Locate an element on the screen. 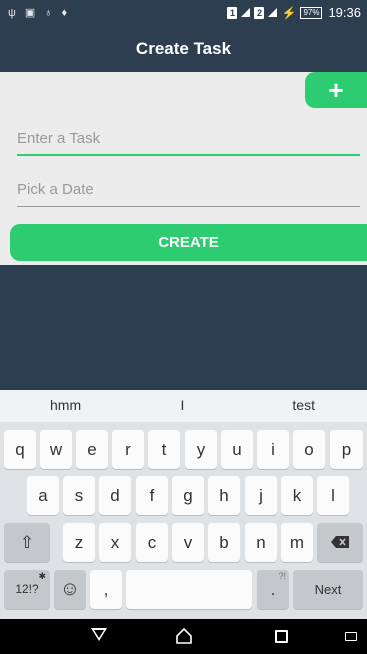 This screenshot has height=654, width=367. usb-icon: ψ is located at coordinates (12, 12).